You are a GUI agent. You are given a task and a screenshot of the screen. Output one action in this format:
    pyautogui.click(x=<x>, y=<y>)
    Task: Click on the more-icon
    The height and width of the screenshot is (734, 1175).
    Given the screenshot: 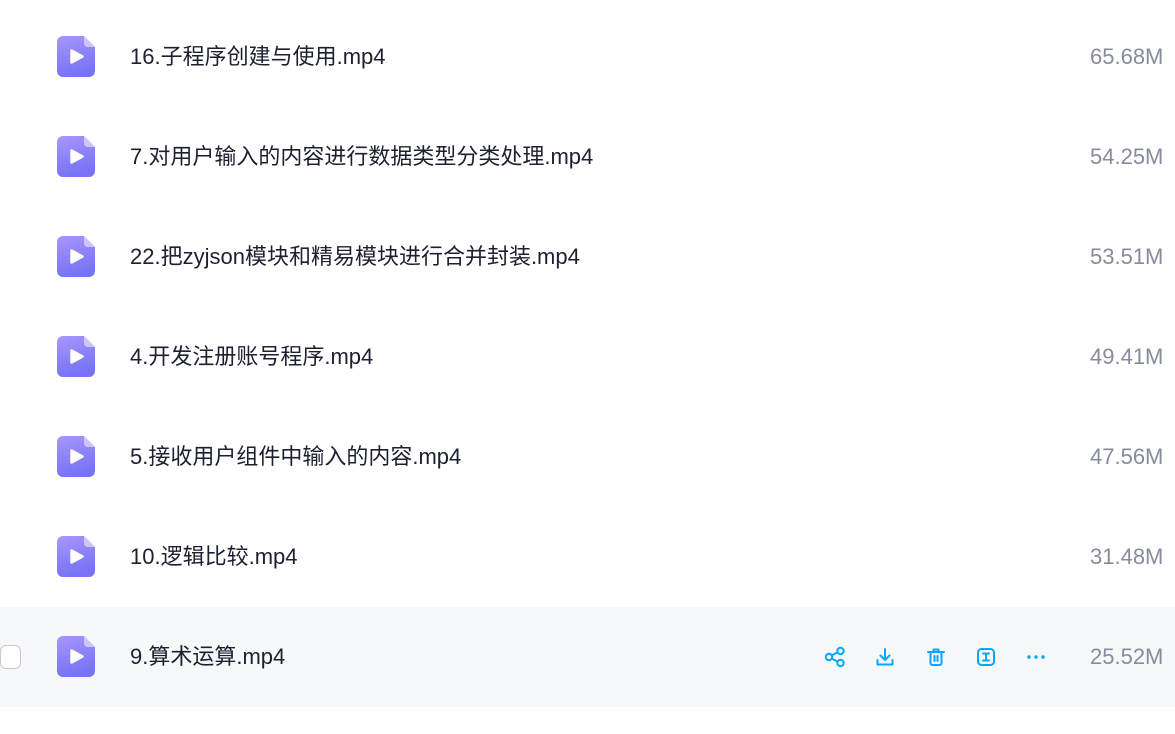 What is the action you would take?
    pyautogui.click(x=1036, y=657)
    